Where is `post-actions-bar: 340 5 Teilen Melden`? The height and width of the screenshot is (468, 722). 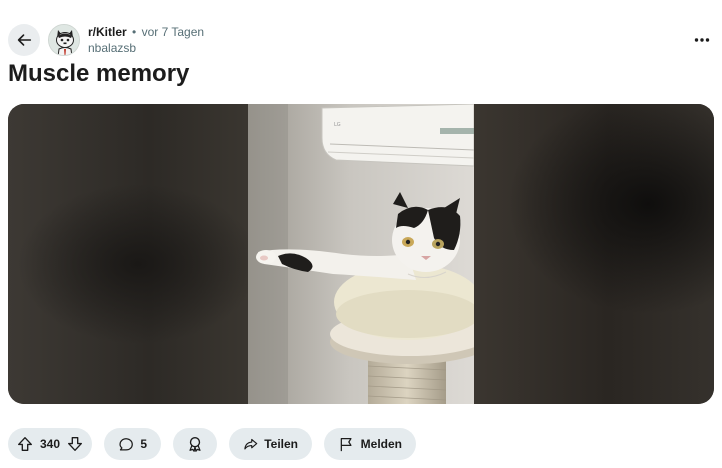 post-actions-bar: 340 5 Teilen Melden is located at coordinates (361, 444).